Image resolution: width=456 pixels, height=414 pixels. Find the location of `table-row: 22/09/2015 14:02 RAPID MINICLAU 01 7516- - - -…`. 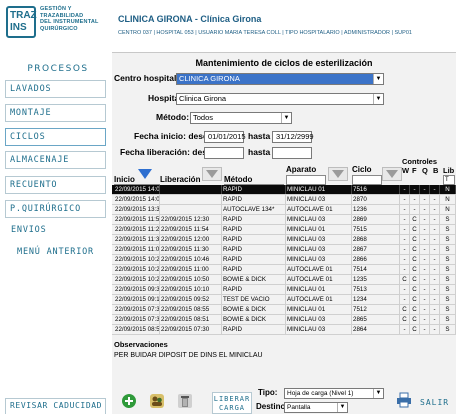

table-row: 22/09/2015 14:02 RAPID MINICLAU 01 7516- - - -… is located at coordinates (284, 189).